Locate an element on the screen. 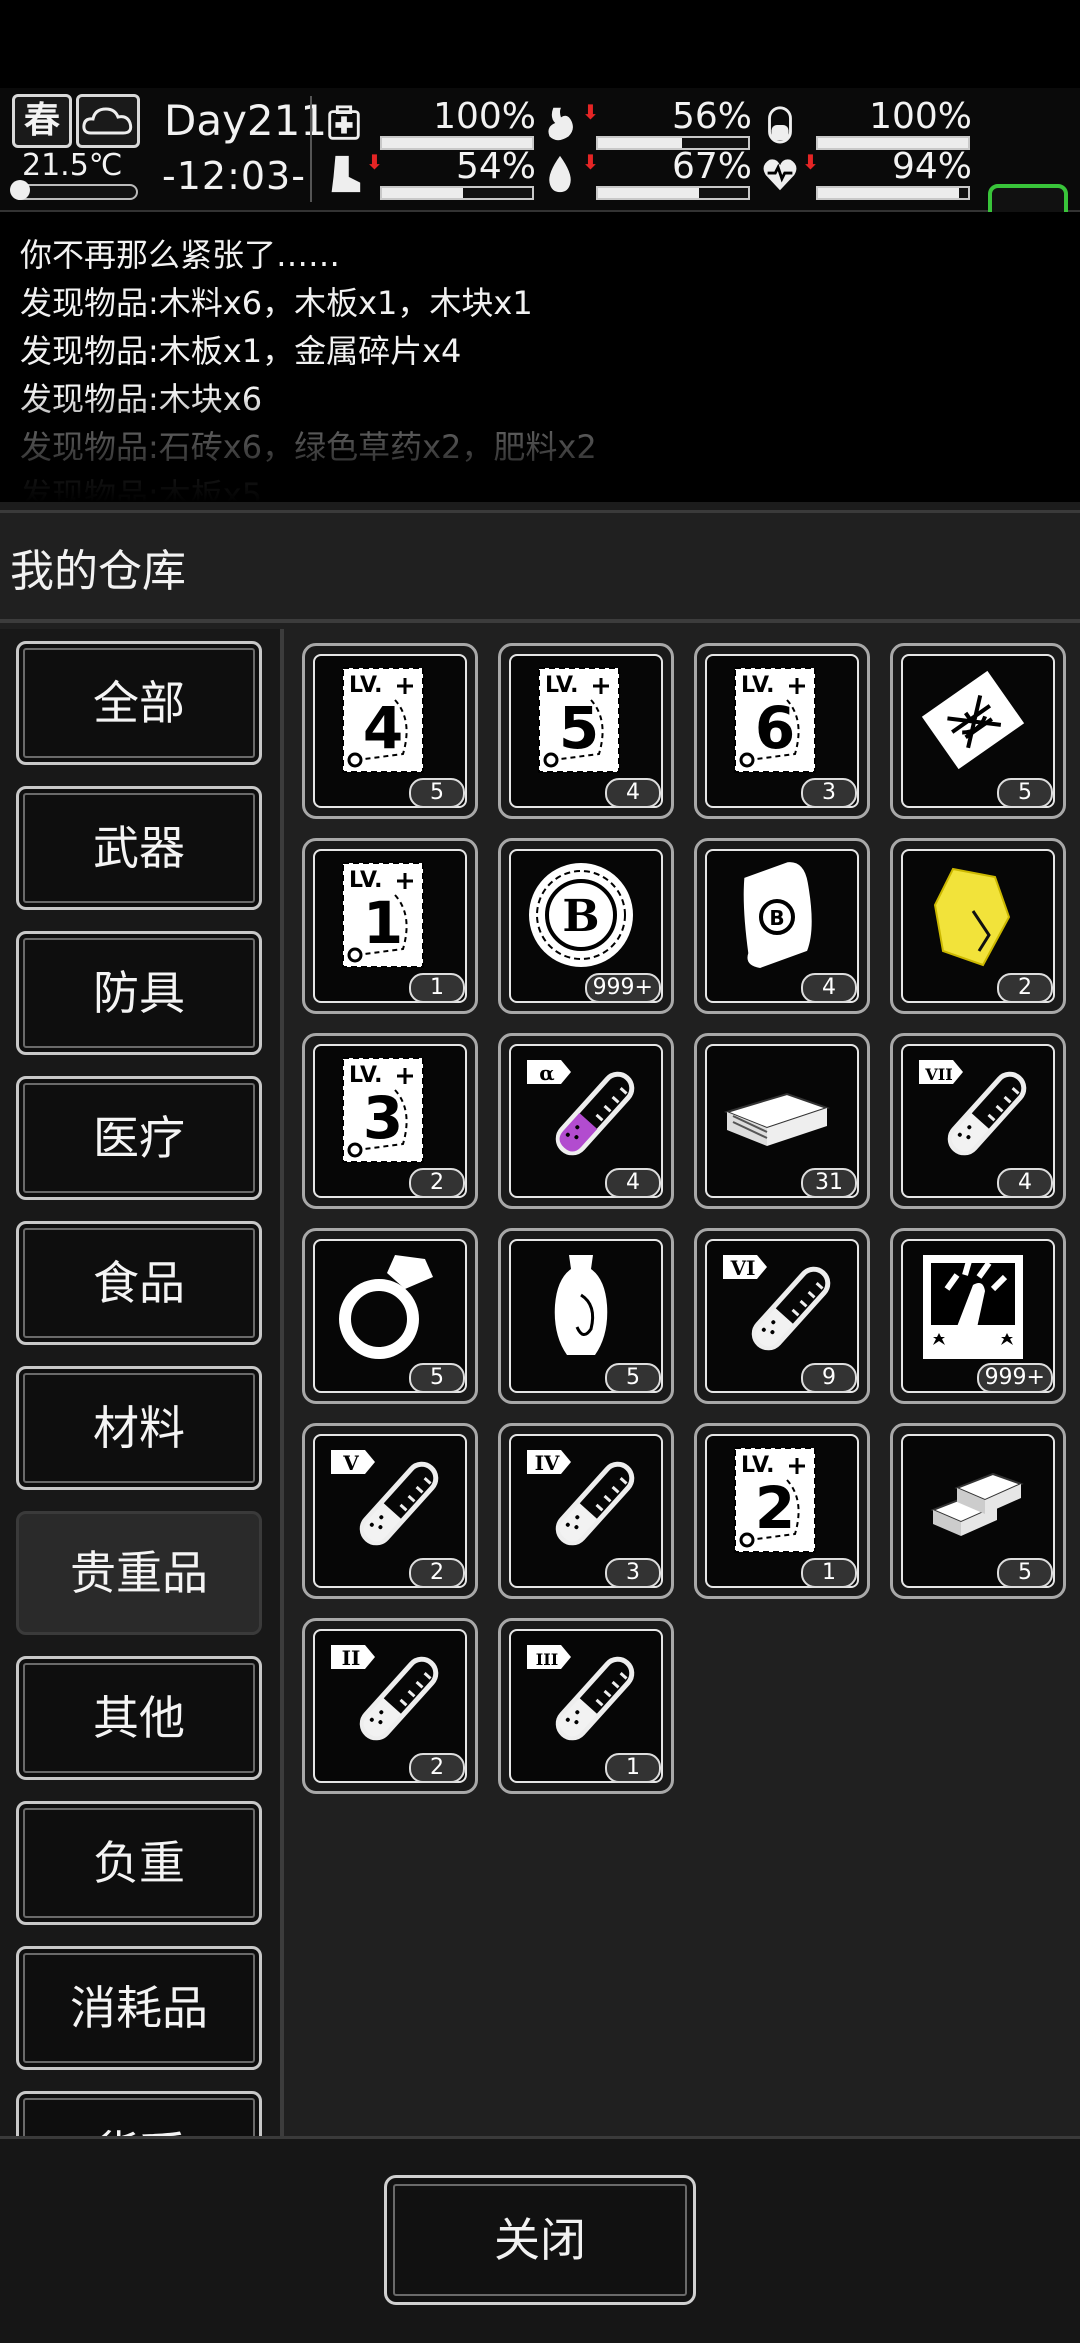  category-tab: 负重 is located at coordinates (139, 1863).